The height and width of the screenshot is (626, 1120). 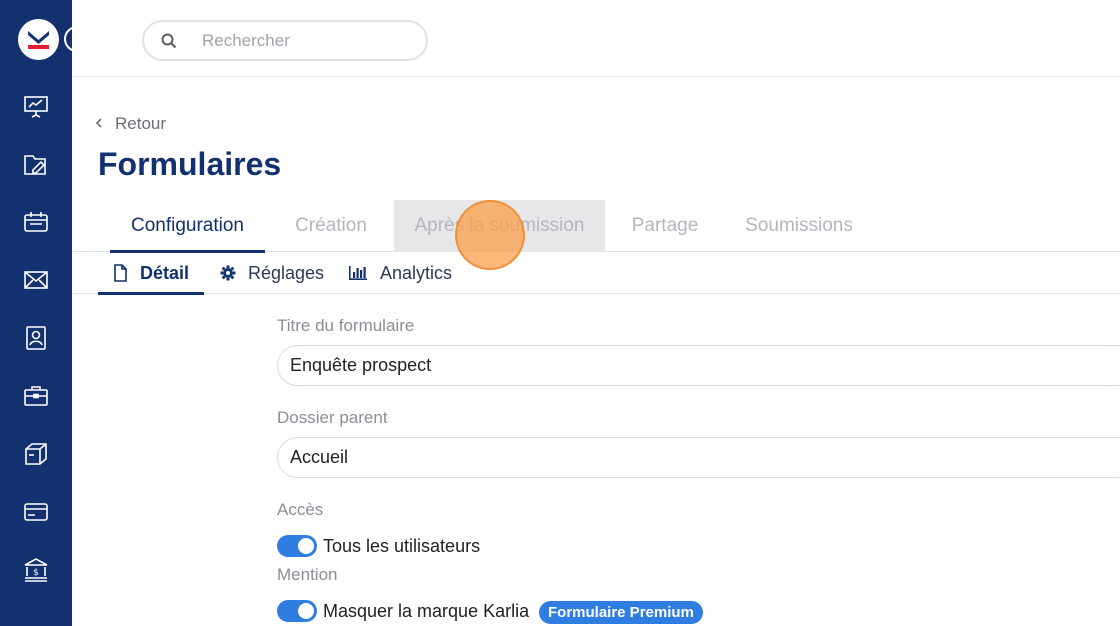 I want to click on access-toggle-label: Tous les utilisateurs, so click(x=402, y=546).